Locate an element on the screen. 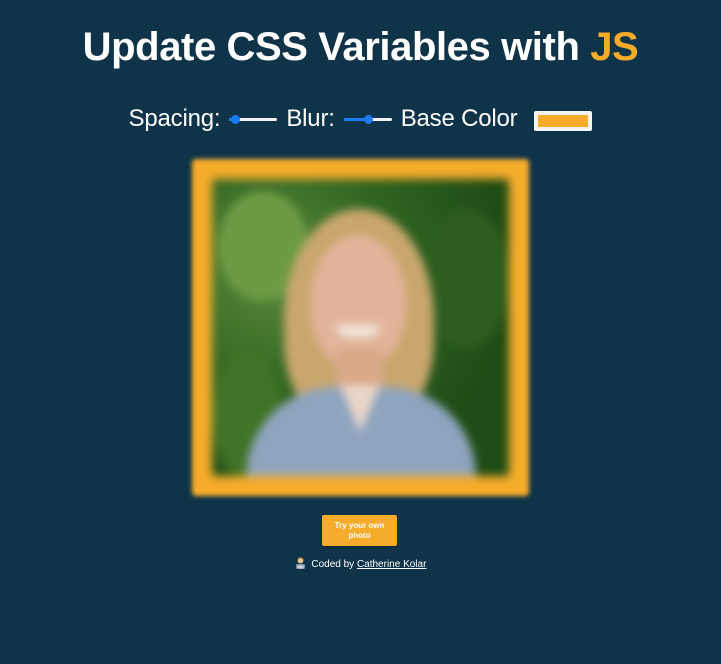 This screenshot has height=664, width=721. page-title: Update CSS Variables with JS is located at coordinates (360, 47).